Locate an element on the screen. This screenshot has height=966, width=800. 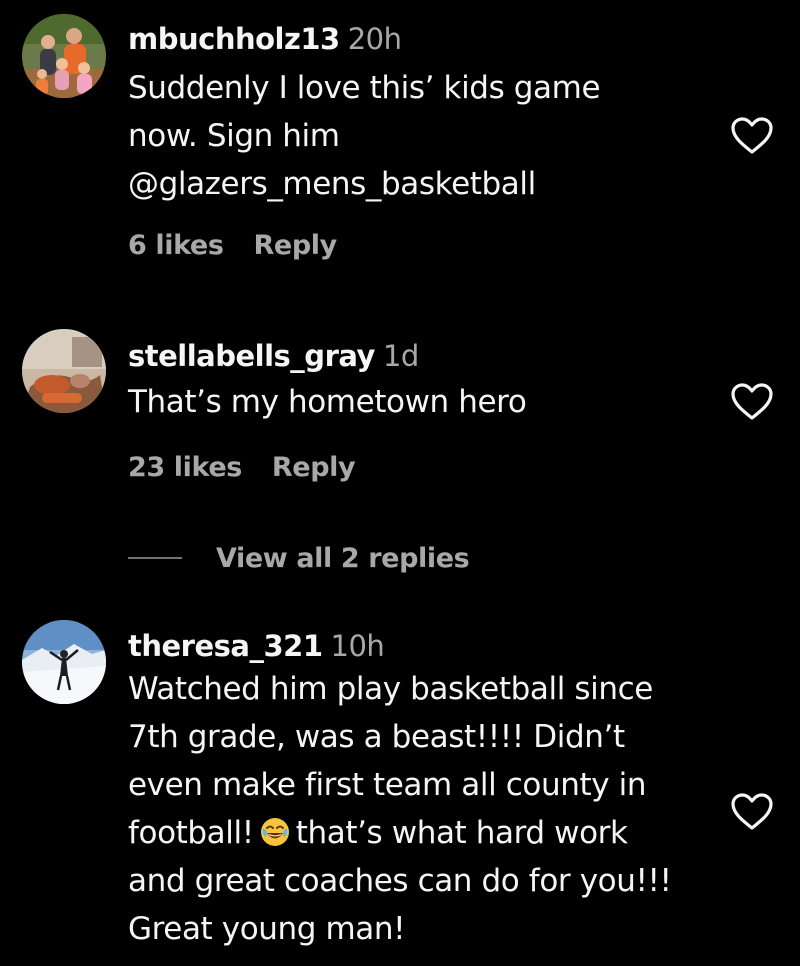
snow-photo-avatar is located at coordinates (64, 662).